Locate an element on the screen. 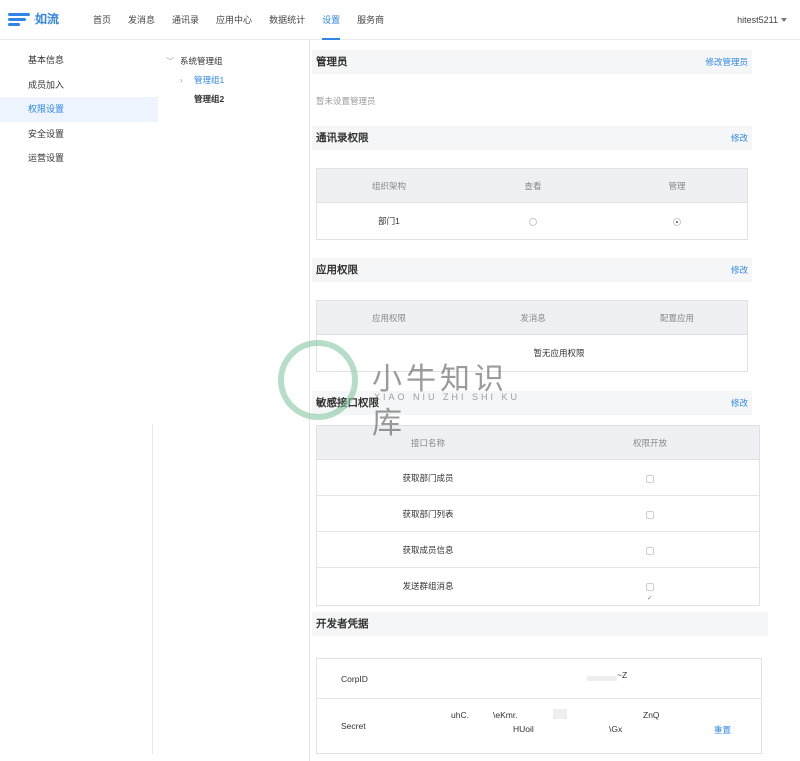 Image resolution: width=800 pixels, height=761 pixels. corpid-row: CorpID ~Z is located at coordinates (539, 679).